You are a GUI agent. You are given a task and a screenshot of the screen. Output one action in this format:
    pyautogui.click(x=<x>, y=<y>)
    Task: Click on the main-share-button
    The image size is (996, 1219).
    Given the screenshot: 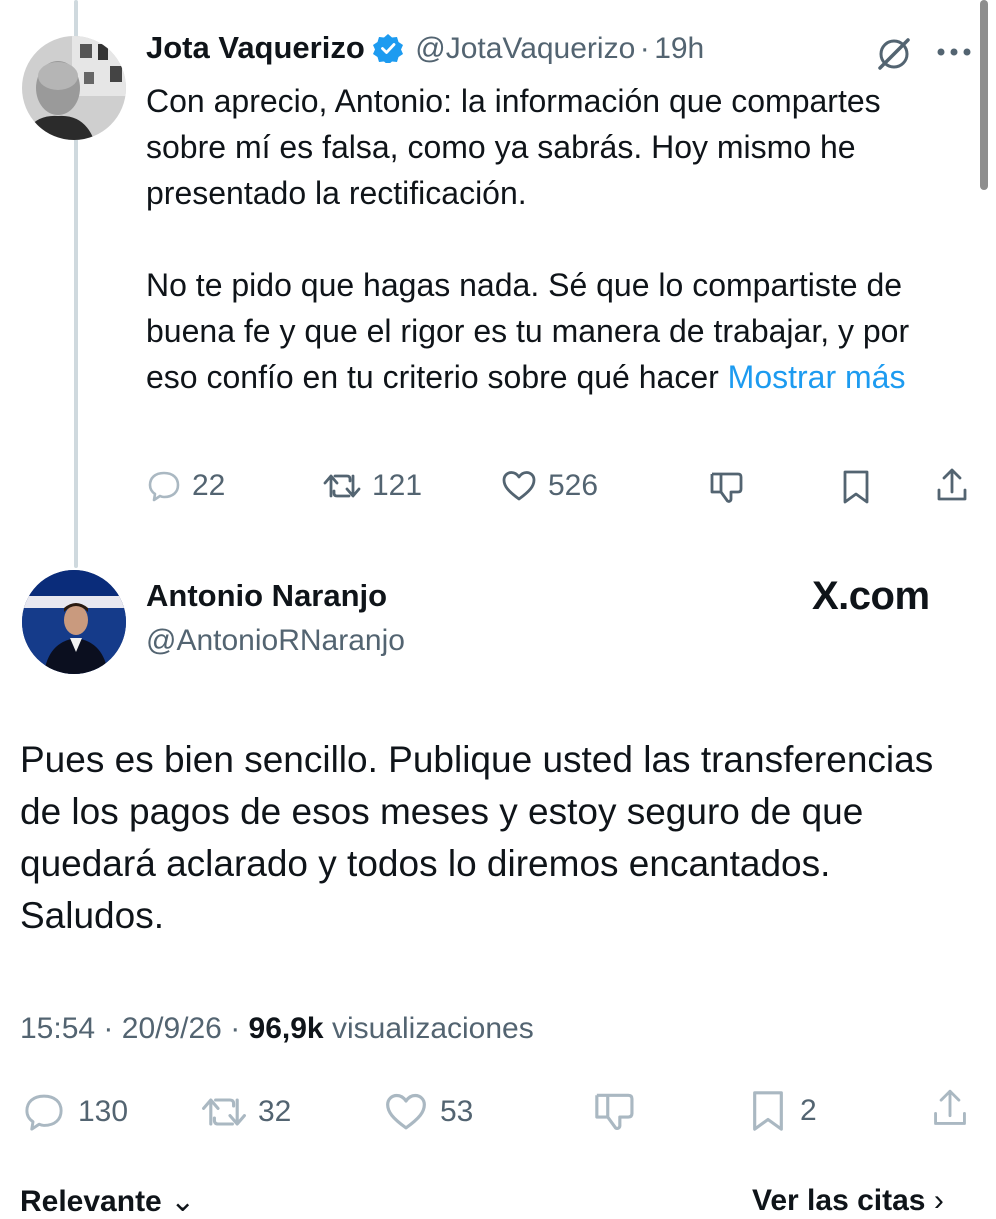 What is the action you would take?
    pyautogui.click(x=950, y=1109)
    